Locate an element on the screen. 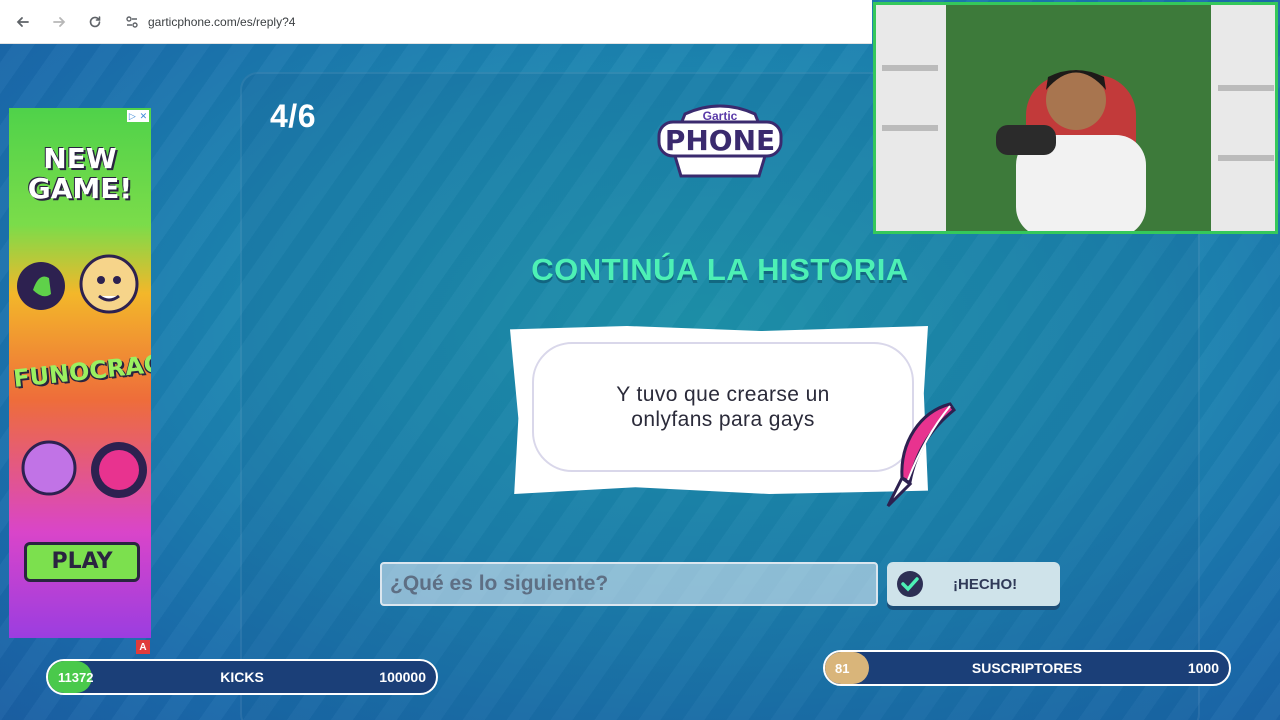 The height and width of the screenshot is (720, 1280). gartic-phone-logo: Gartic PHONE is located at coordinates (720, 141).